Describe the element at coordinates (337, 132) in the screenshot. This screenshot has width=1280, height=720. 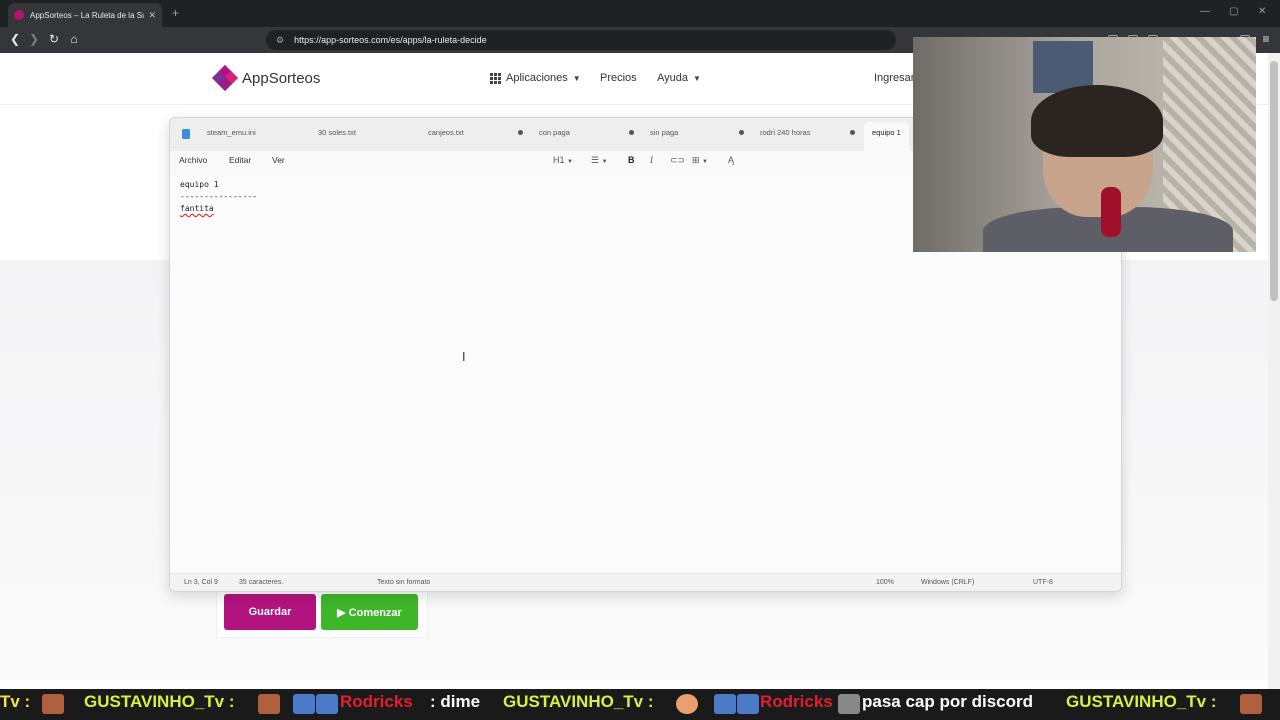
I see `tab-30-soles: 30 soles.txt` at that location.